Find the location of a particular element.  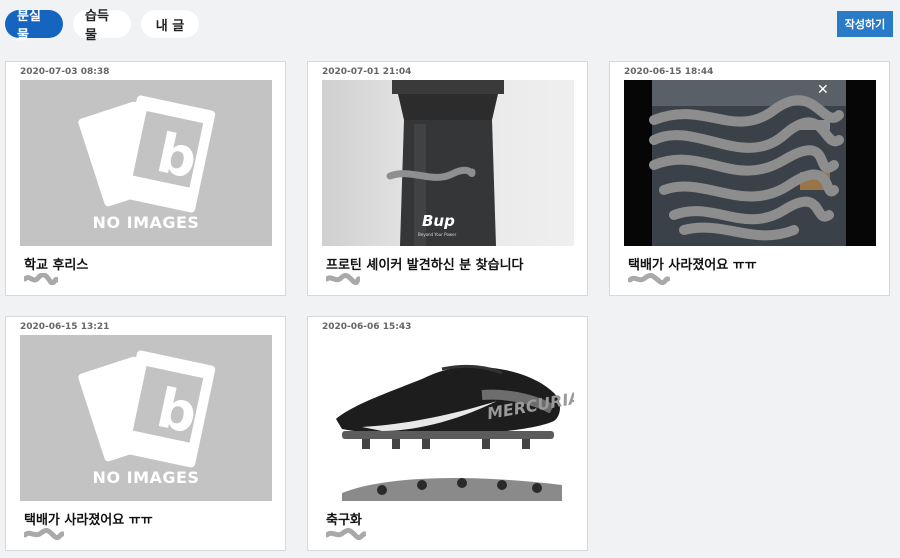

shaker-bottle-image: Bup Beyond Your Power is located at coordinates (445, 163).